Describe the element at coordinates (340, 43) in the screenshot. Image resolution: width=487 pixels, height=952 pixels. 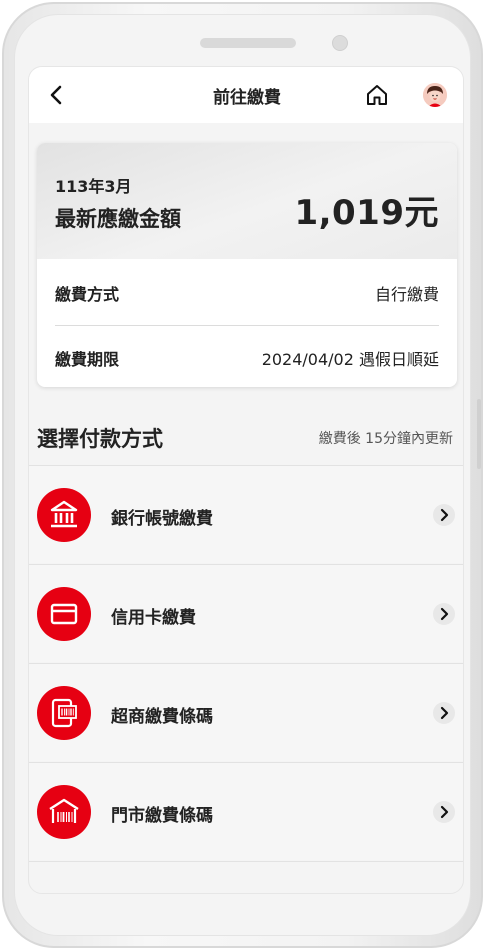
I see `front-camera` at that location.